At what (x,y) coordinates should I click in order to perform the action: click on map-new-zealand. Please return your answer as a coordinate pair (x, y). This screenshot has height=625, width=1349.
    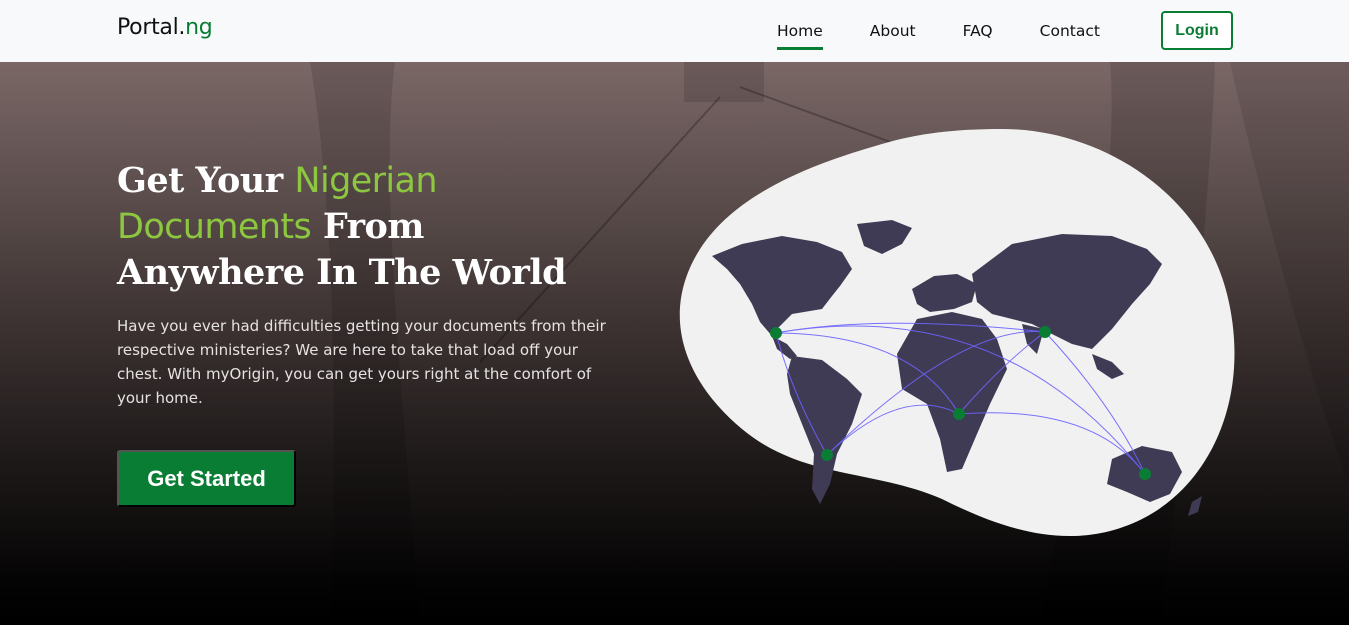
    Looking at the image, I should click on (1195, 506).